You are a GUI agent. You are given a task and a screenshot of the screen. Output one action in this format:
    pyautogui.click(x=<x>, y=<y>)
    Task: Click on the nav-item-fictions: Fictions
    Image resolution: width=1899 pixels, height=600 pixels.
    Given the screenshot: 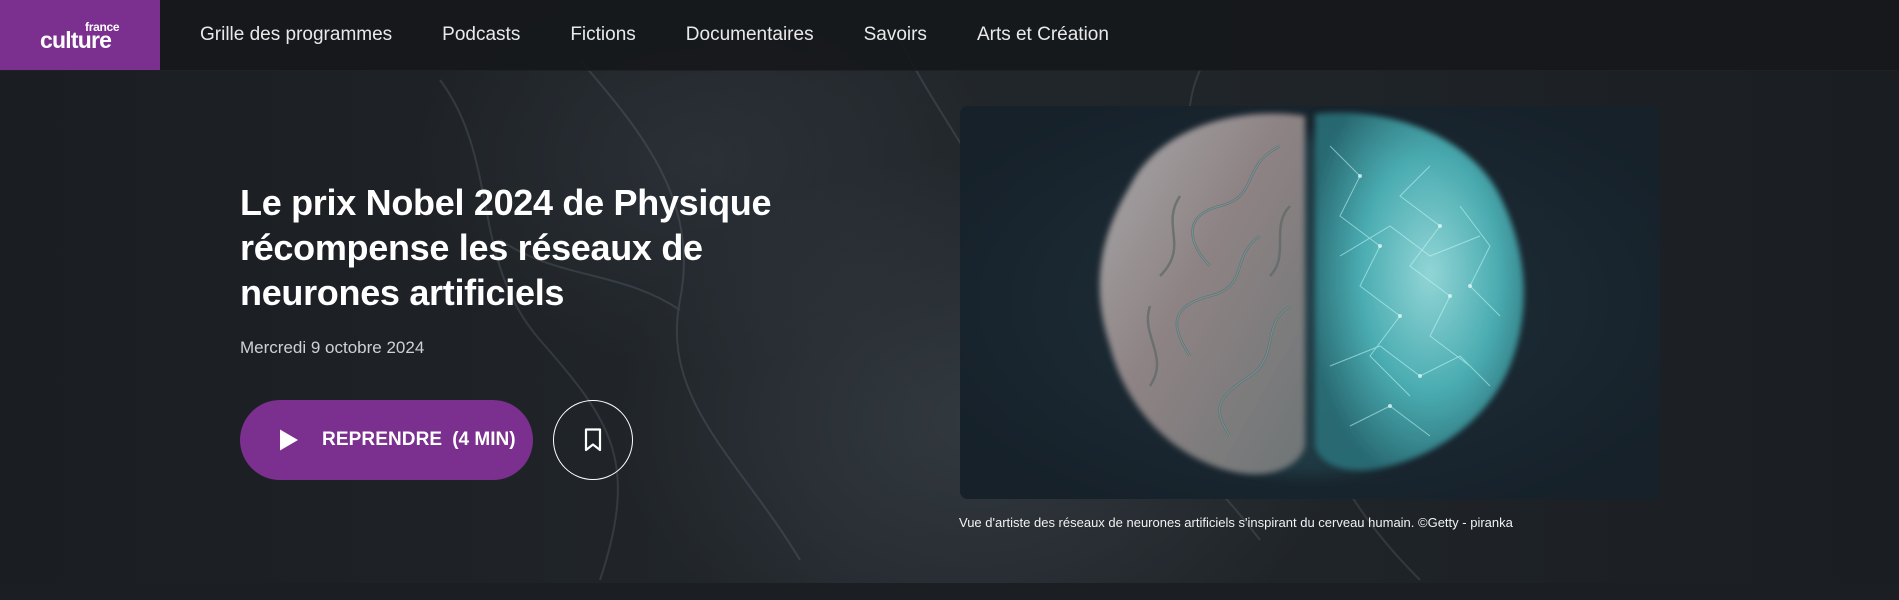 What is the action you would take?
    pyautogui.click(x=602, y=35)
    